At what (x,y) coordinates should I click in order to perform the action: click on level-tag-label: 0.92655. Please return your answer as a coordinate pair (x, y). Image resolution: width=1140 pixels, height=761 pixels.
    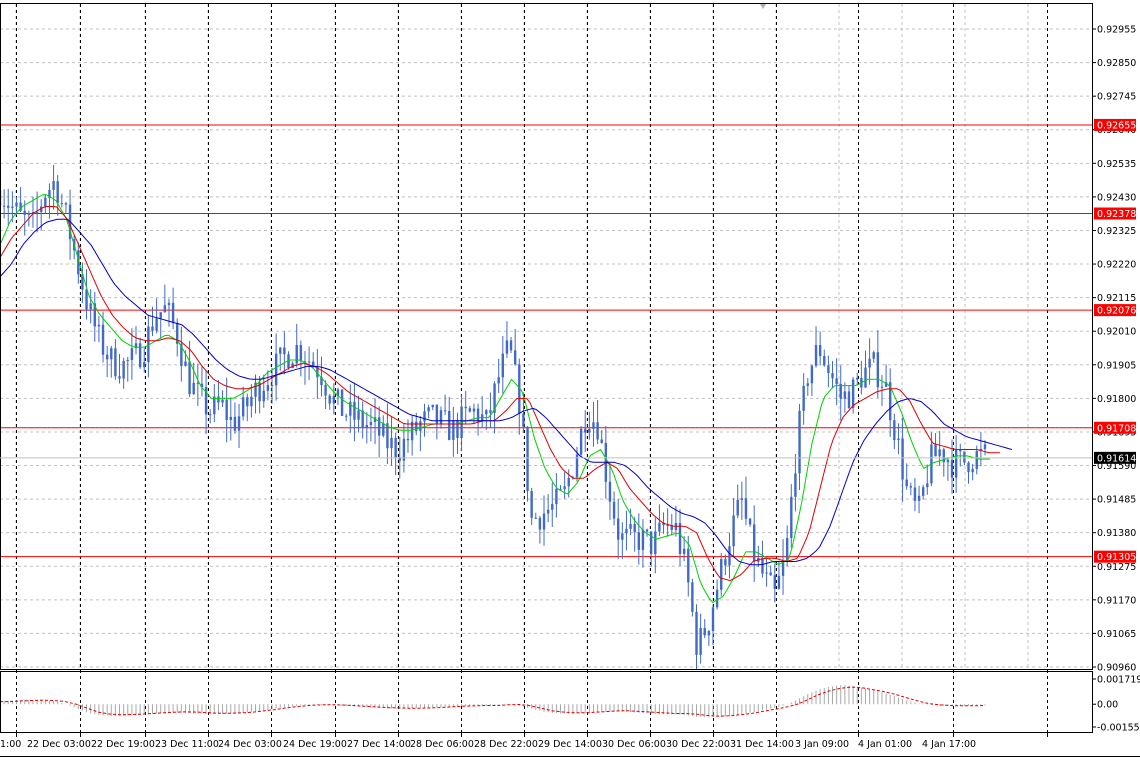
    Looking at the image, I should click on (1116, 125).